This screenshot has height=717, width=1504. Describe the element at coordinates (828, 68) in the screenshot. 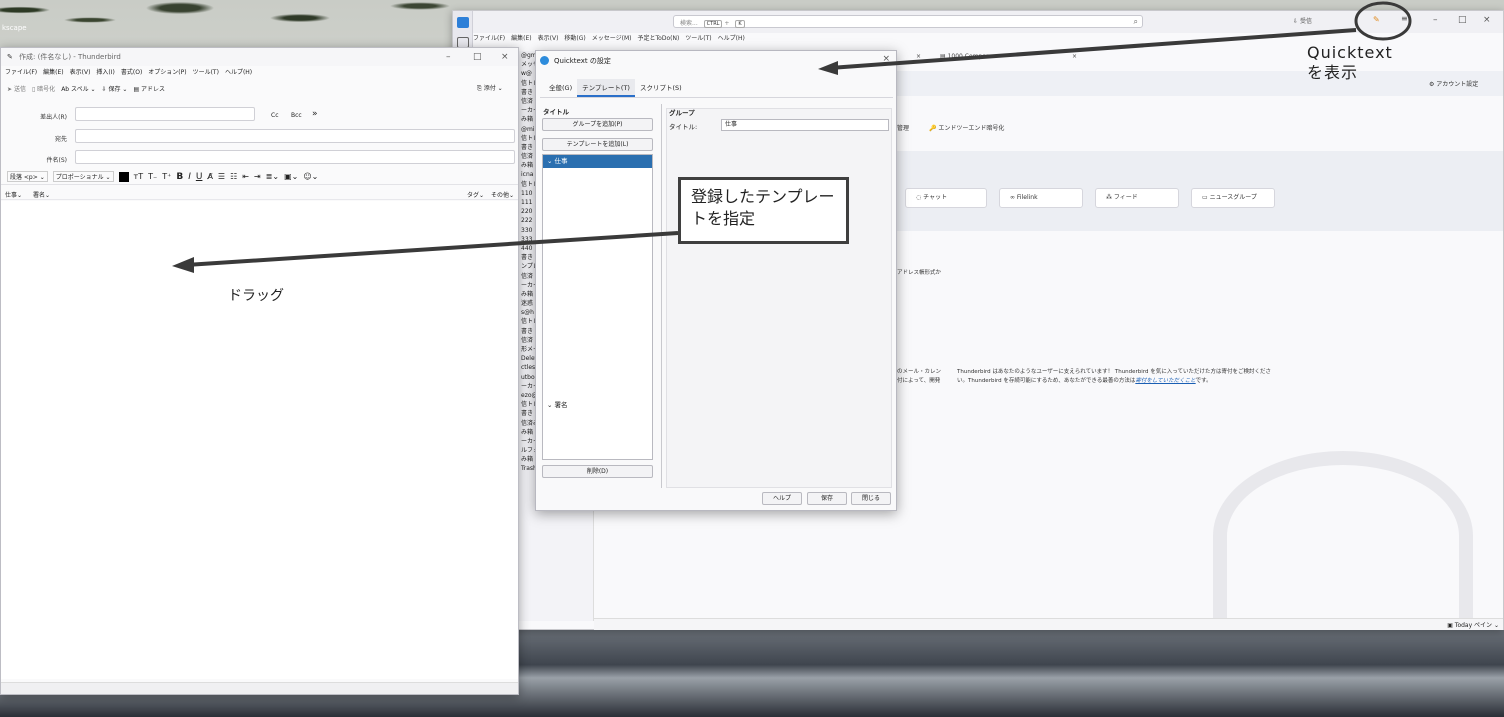

I see `arrow-to-dialog-head` at that location.